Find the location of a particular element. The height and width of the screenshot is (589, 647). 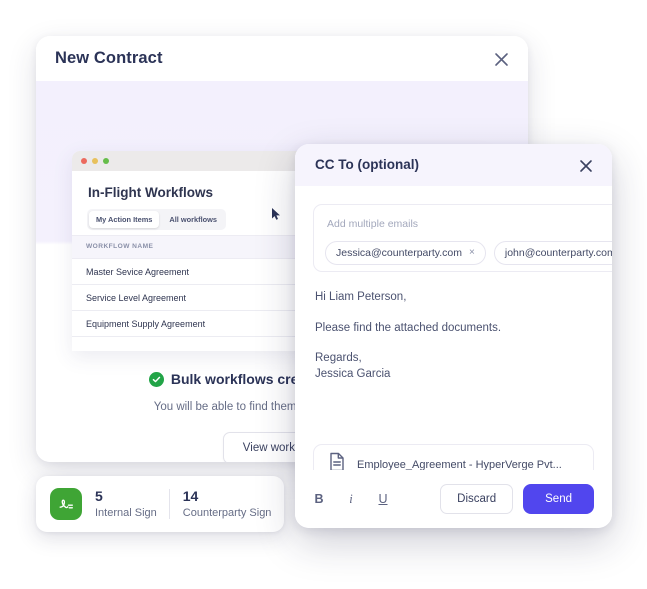

email-chip: john@counterparty.com × is located at coordinates (552, 253).